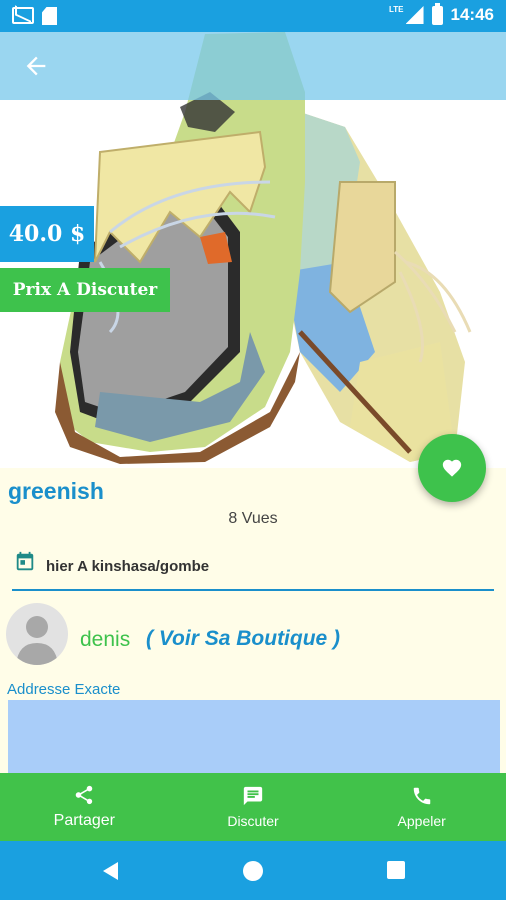 Image resolution: width=506 pixels, height=900 pixels. Describe the element at coordinates (472, 14) in the screenshot. I see `clock: 14:46` at that location.